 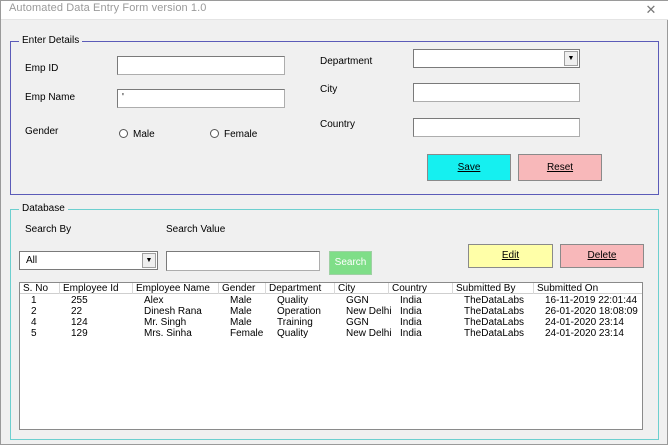 I want to click on emp-name-label: Emp Name, so click(x=50, y=97).